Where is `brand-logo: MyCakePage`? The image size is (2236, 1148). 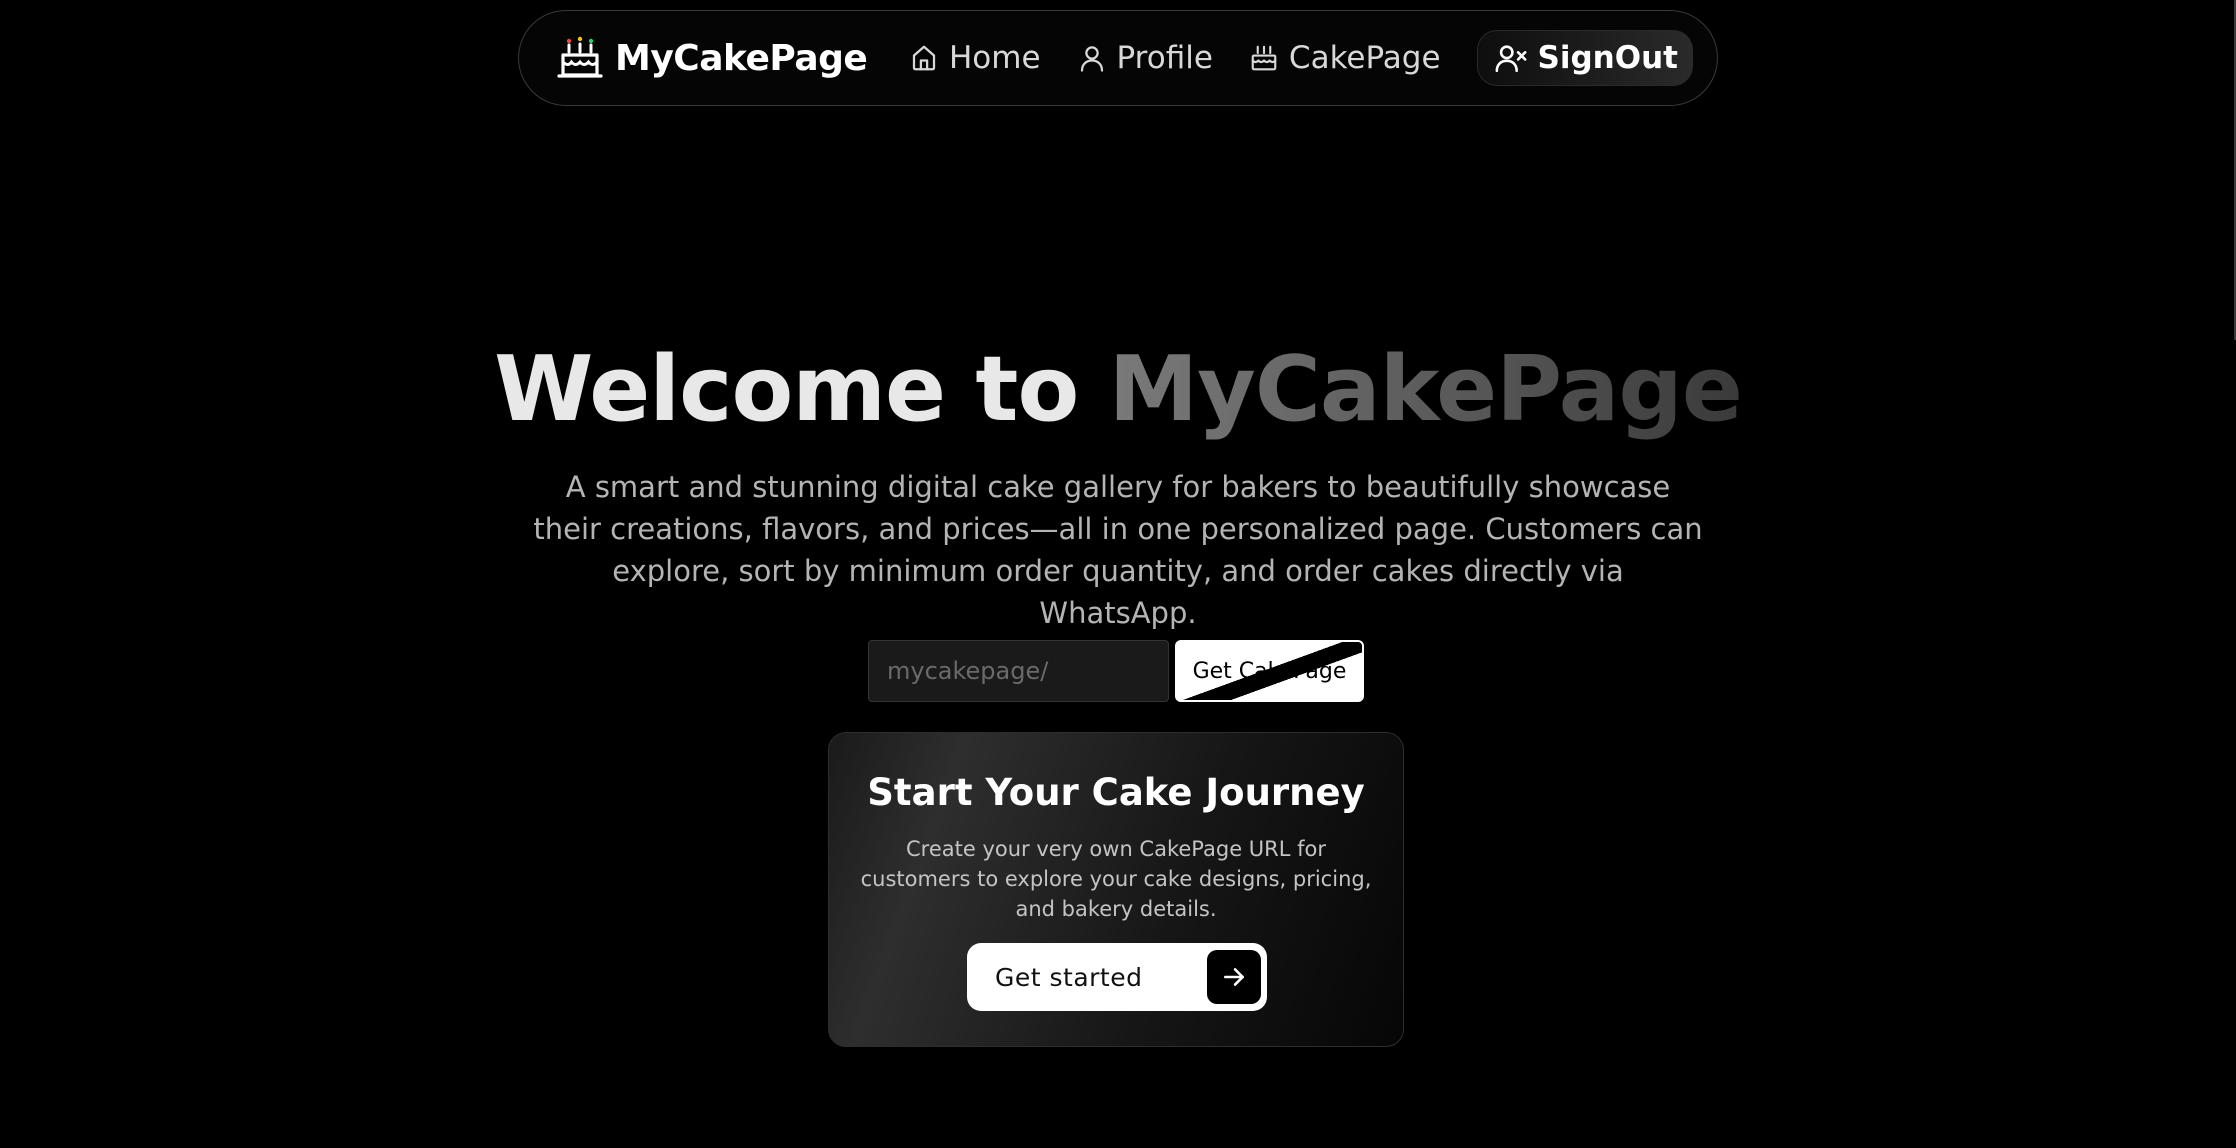
brand-logo: MyCakePage is located at coordinates (712, 58).